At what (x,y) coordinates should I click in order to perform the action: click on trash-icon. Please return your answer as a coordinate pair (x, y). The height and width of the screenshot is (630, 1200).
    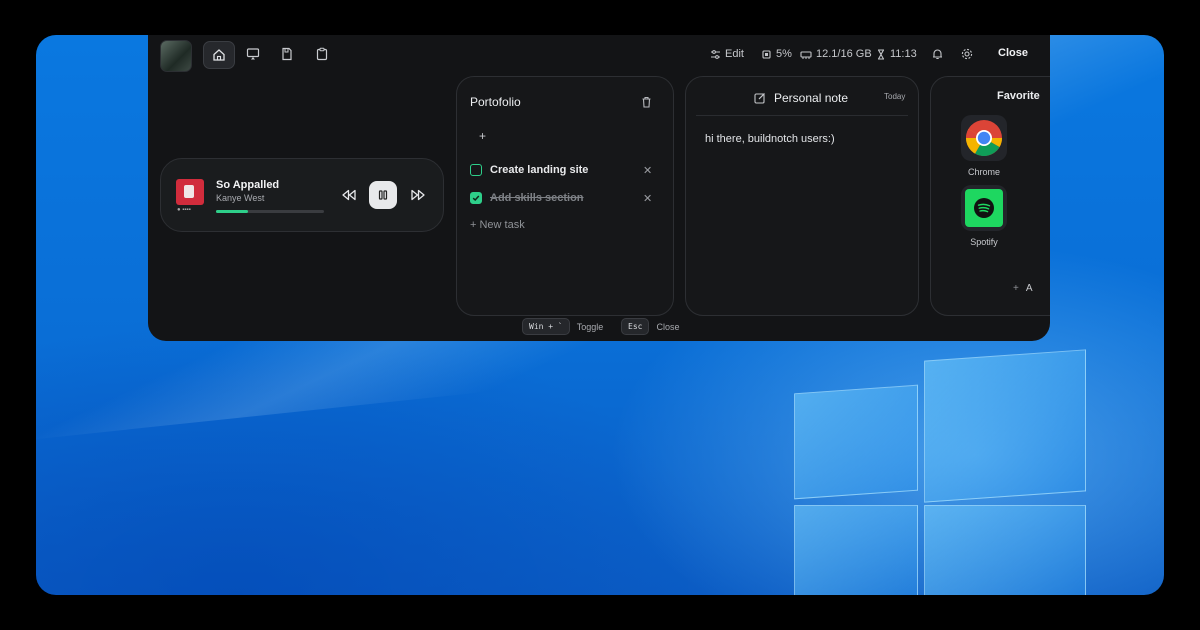
    Looking at the image, I should click on (646, 102).